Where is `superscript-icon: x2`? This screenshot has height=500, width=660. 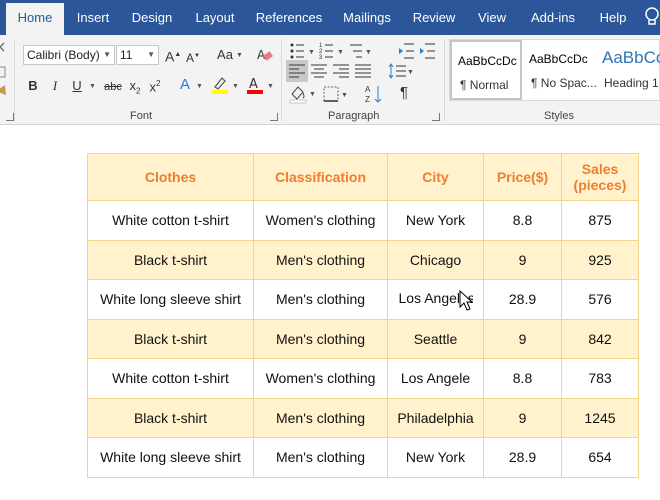 superscript-icon: x2 is located at coordinates (155, 85).